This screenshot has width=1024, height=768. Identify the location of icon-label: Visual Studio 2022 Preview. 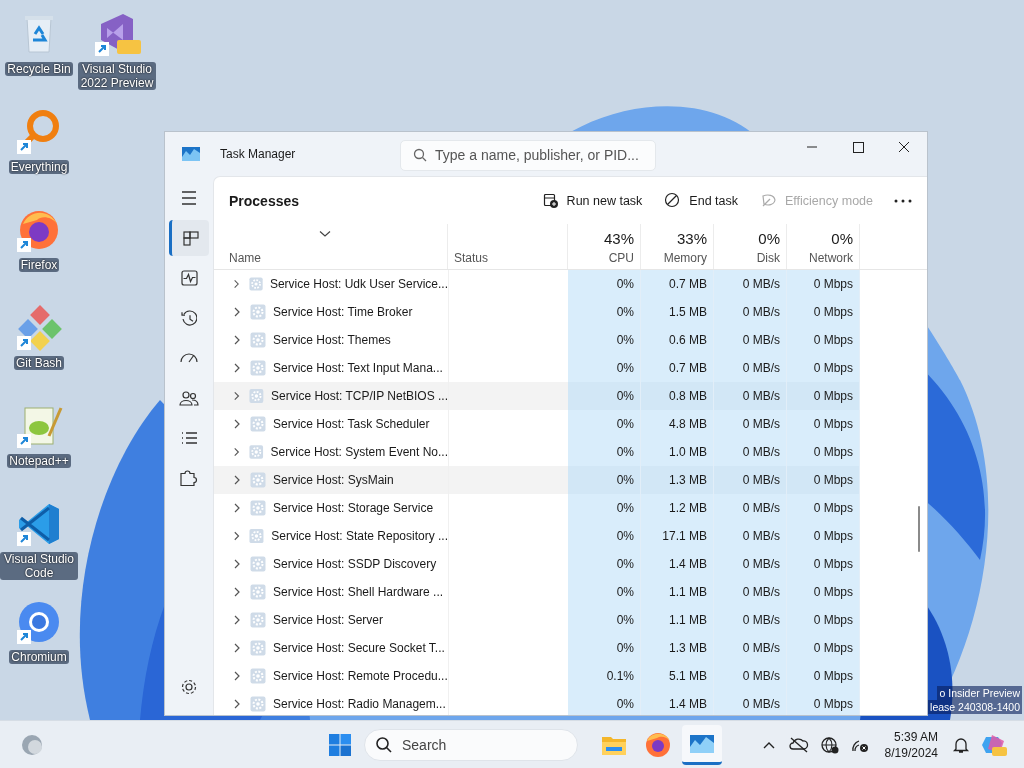
(117, 76).